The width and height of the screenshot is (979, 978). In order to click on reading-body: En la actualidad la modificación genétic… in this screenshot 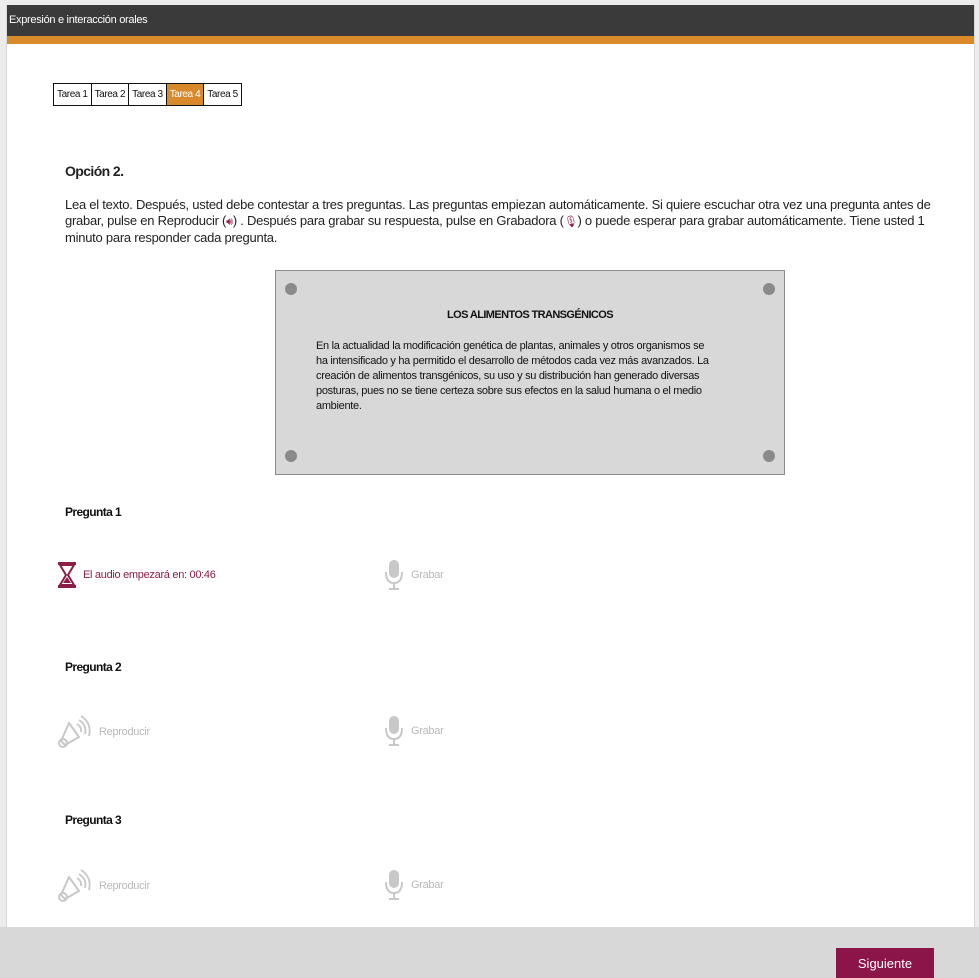, I will do `click(512, 376)`.